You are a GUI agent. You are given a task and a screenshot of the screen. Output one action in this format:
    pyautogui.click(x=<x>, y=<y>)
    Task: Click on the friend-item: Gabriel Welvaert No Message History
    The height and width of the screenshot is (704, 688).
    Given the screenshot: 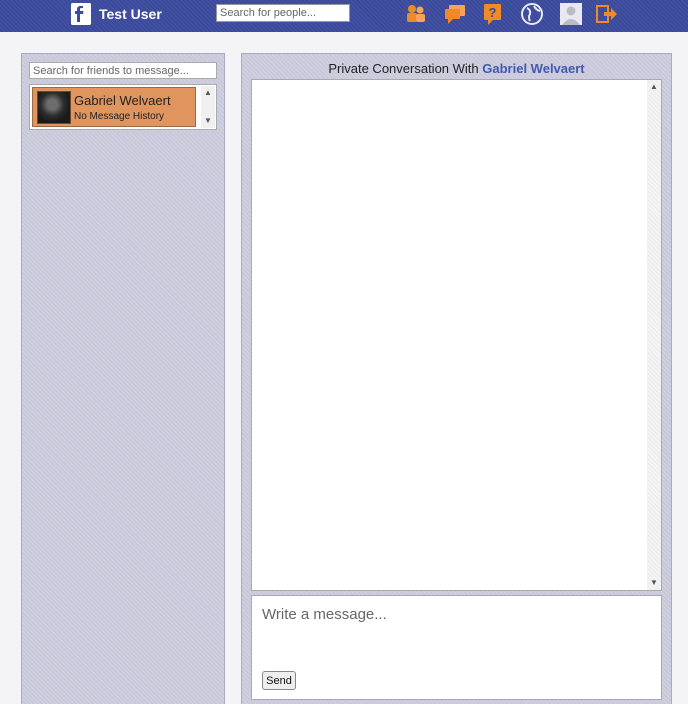 What is the action you would take?
    pyautogui.click(x=114, y=107)
    